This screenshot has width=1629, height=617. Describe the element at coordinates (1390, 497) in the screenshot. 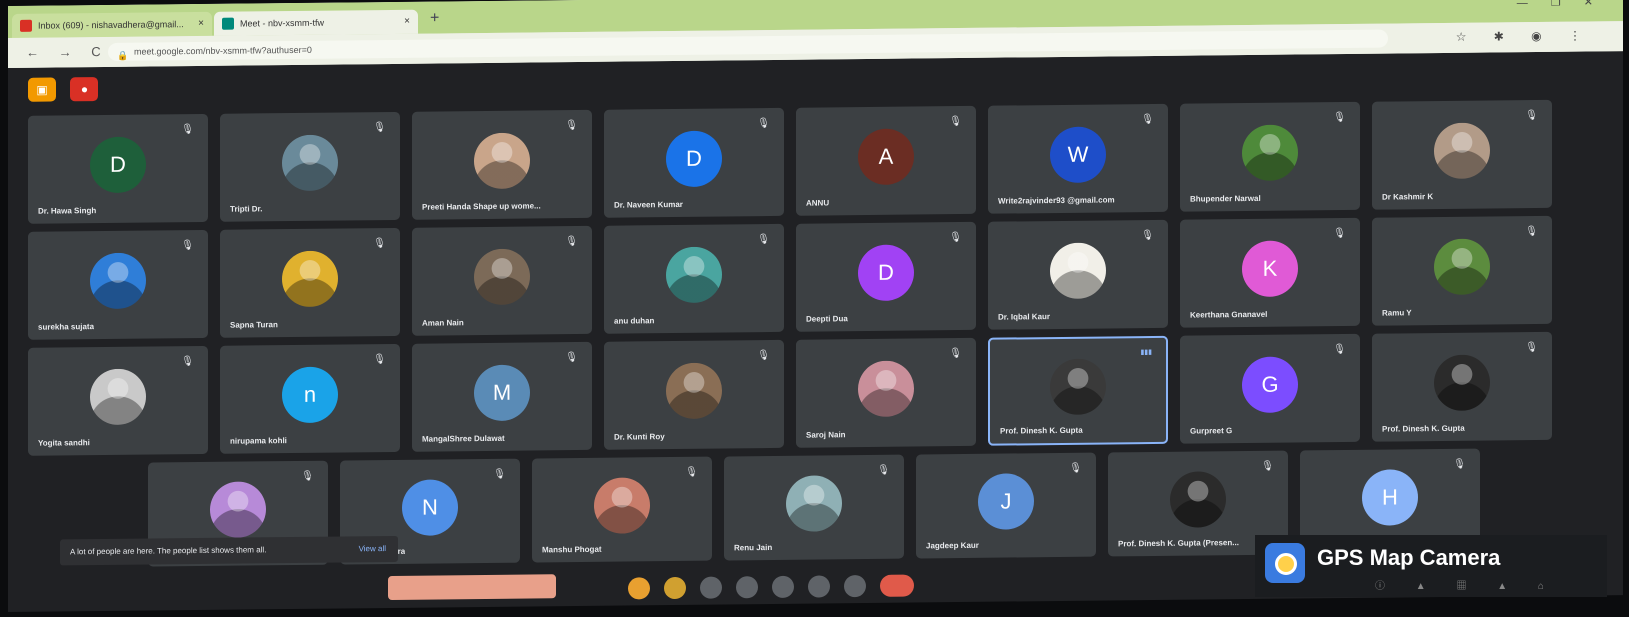

I see `participant-avatar: H` at that location.